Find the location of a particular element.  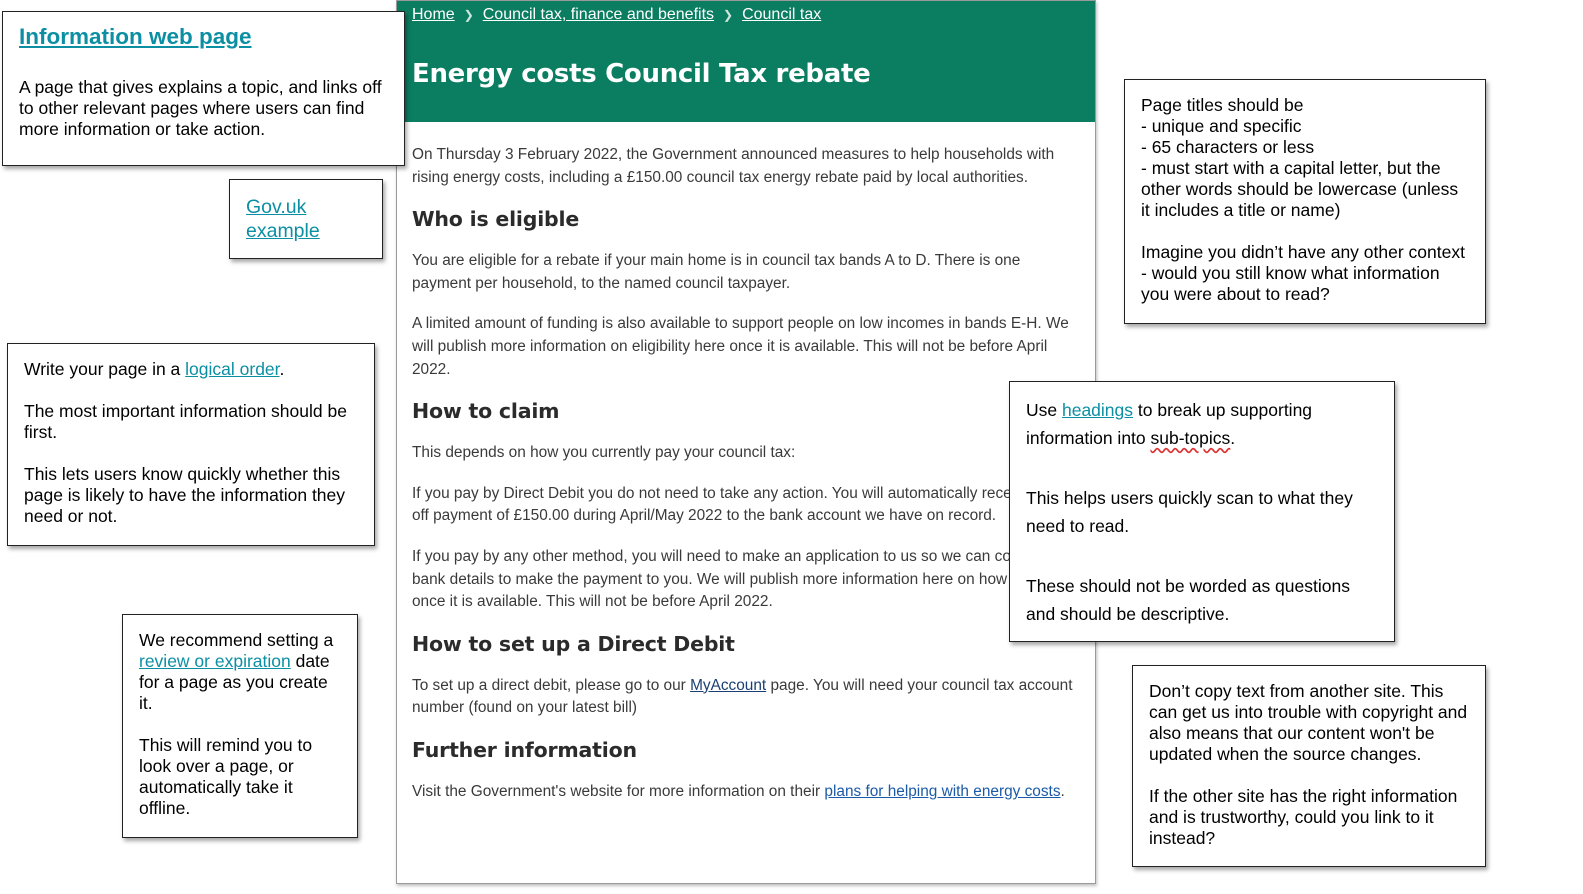

review-text-before: We recommend setting a is located at coordinates (236, 640).